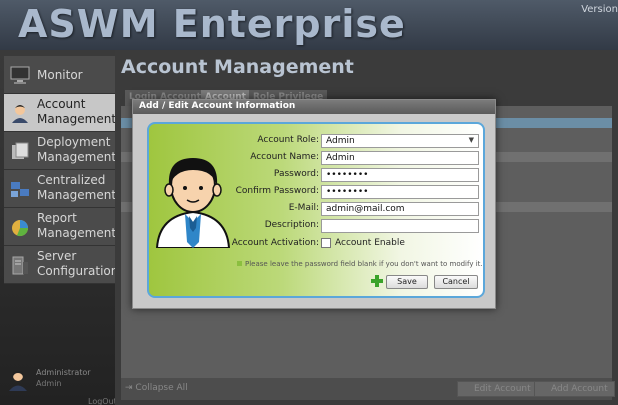  I want to click on add-account-button: Add Account, so click(574, 389).